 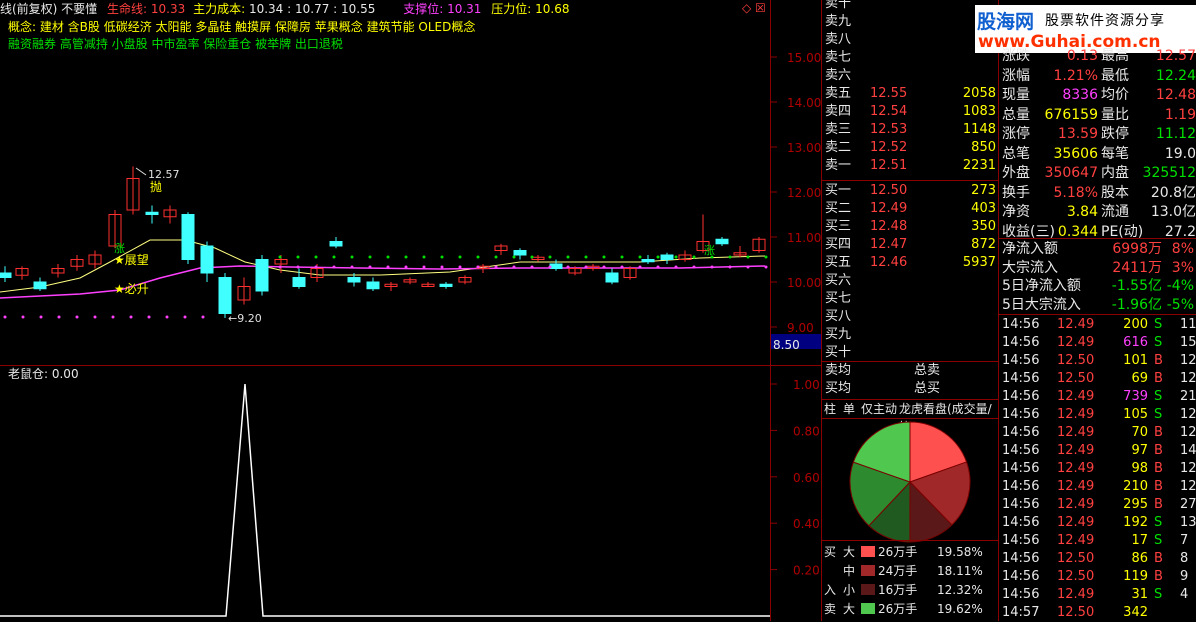 I want to click on stat-value: 12.57, so click(x=1175, y=56).